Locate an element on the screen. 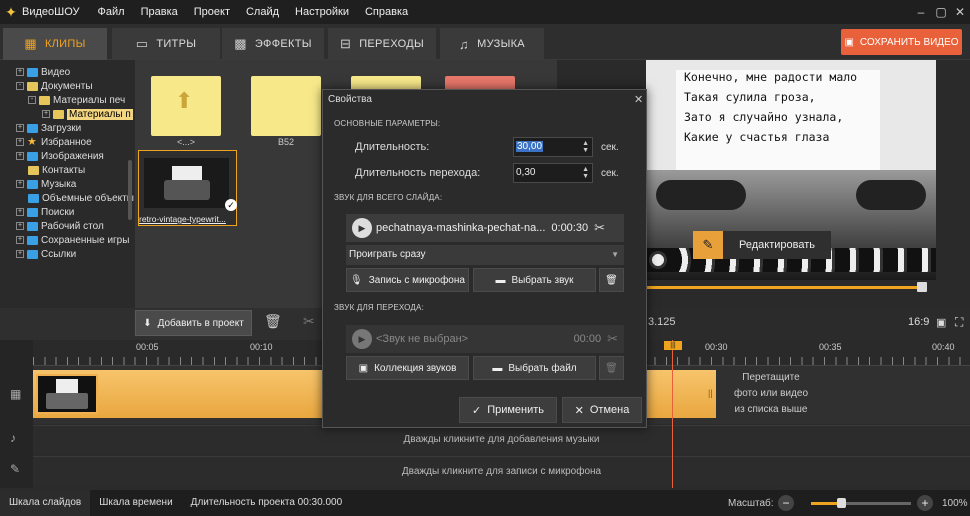  track-icons-column: ▦ ♪ ✎ is located at coordinates (16, 414).